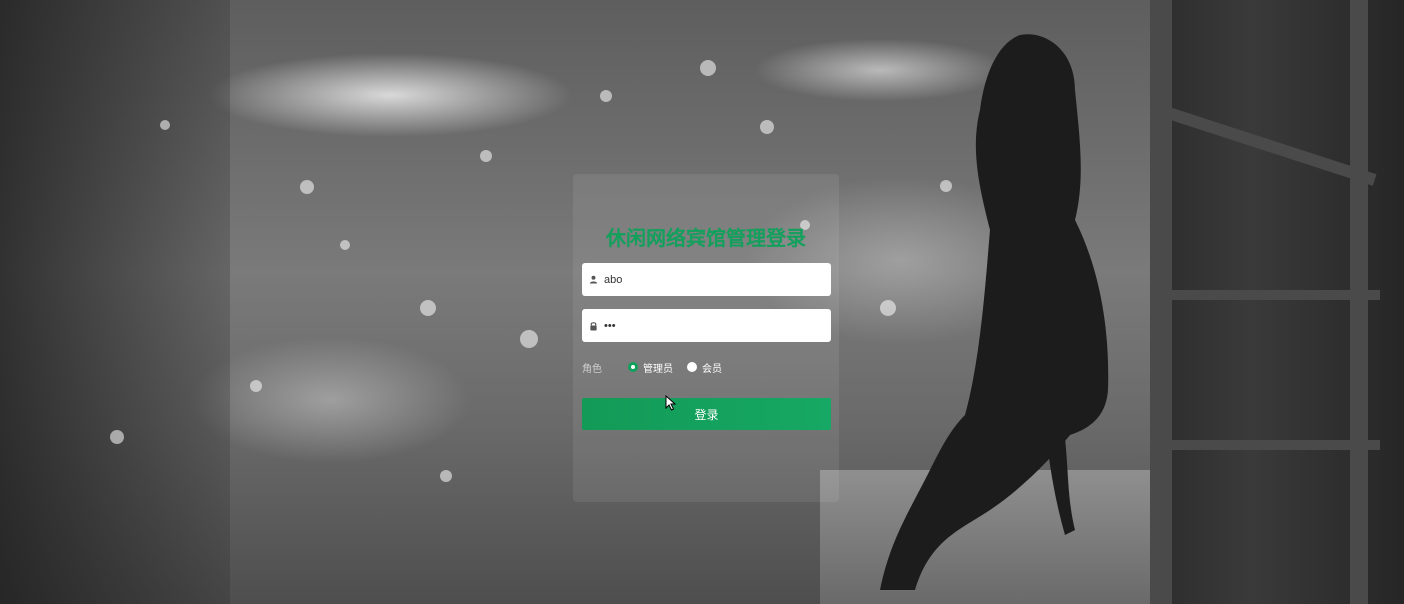  Describe the element at coordinates (712, 369) in the screenshot. I see `role-option-label: 会员` at that location.